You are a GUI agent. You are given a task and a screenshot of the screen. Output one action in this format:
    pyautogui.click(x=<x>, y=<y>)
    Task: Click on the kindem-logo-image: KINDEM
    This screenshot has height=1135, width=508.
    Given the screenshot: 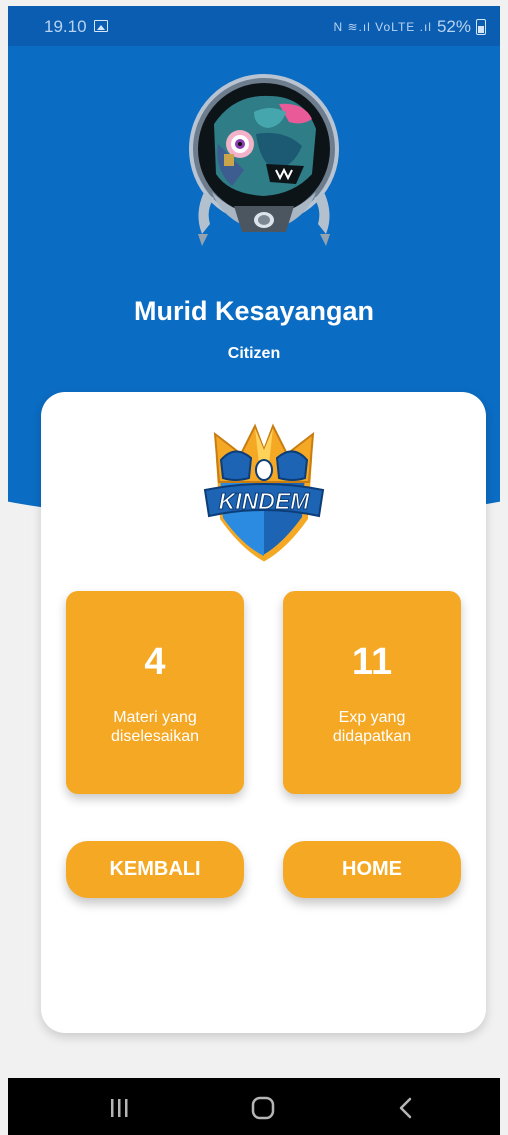 What is the action you would take?
    pyautogui.click(x=264, y=492)
    